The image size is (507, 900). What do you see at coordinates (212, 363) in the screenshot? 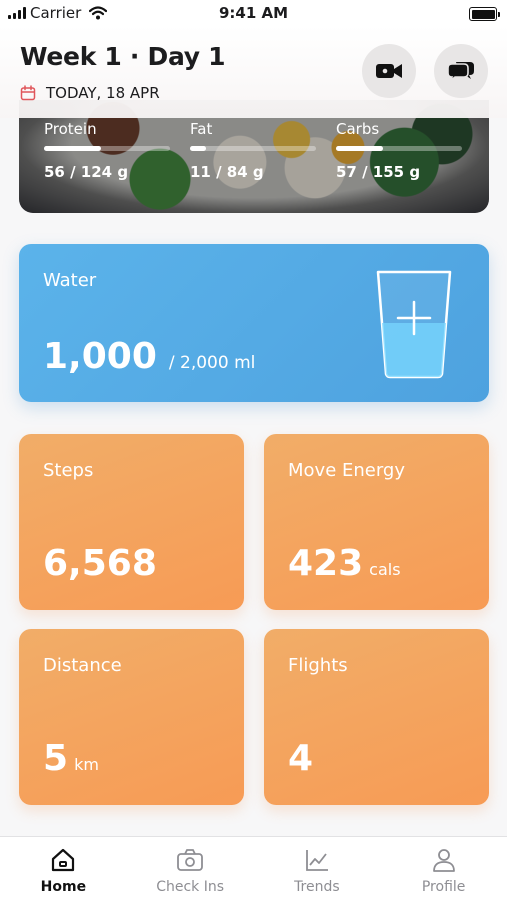
I see `water-goal: / 2,000 ml` at bounding box center [212, 363].